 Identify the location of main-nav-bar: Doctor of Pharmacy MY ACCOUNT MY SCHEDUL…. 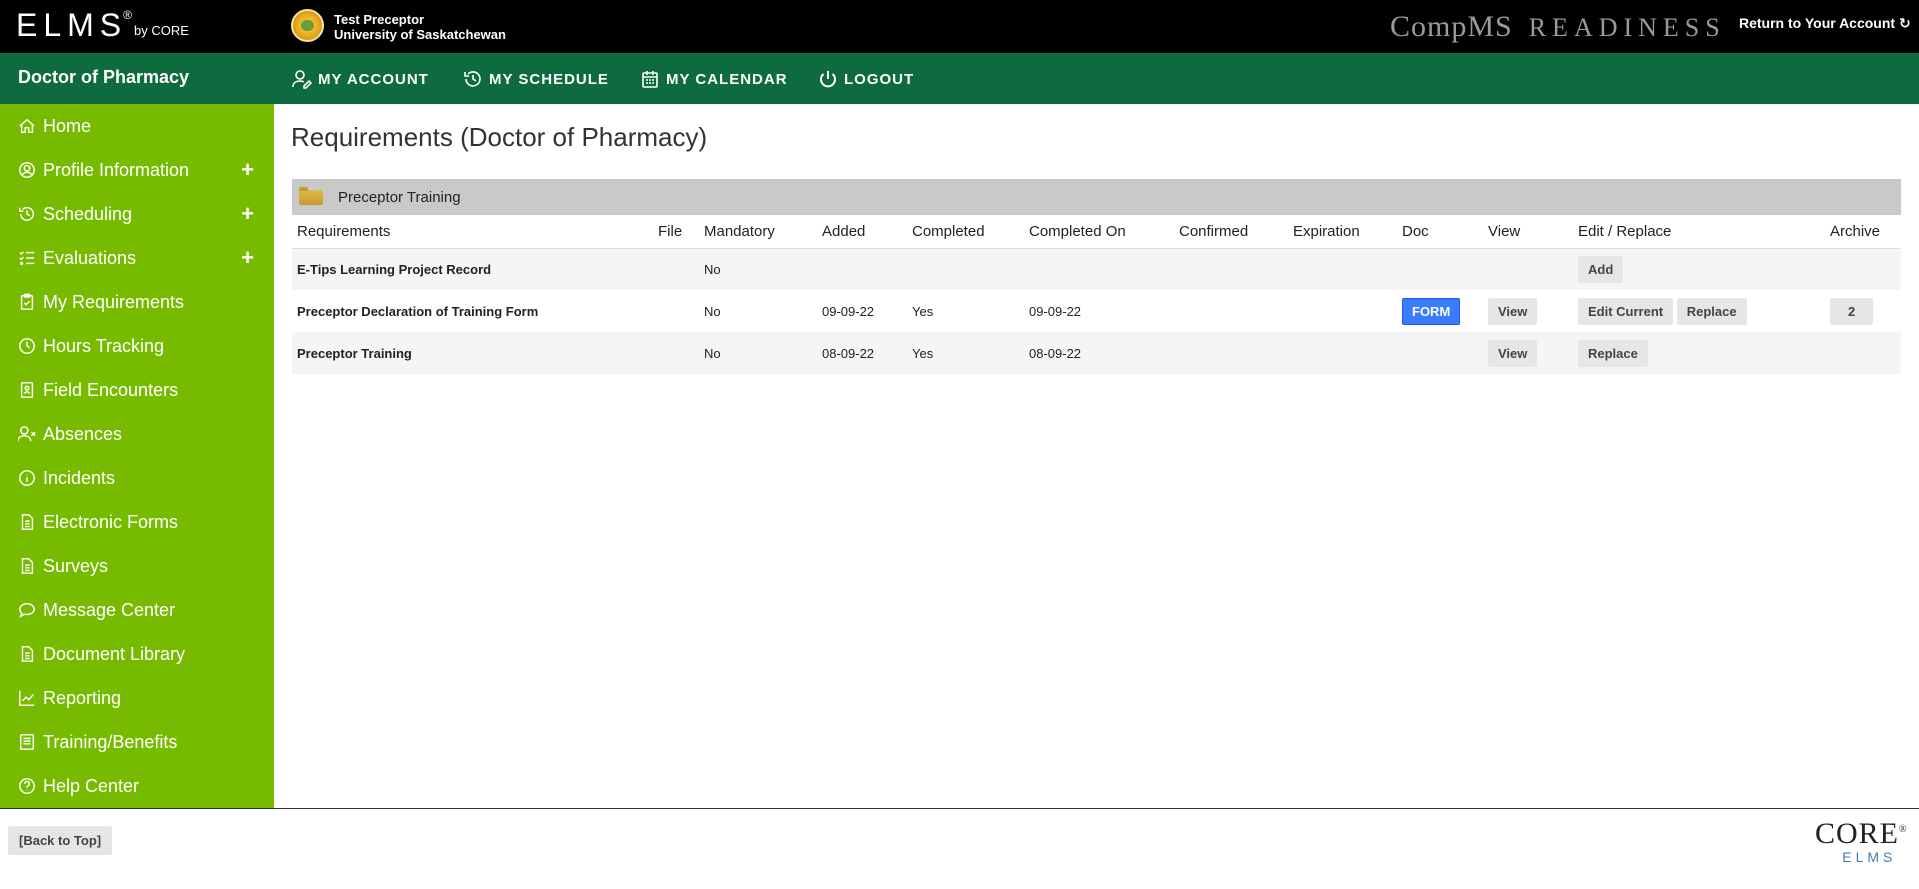
(959, 78).